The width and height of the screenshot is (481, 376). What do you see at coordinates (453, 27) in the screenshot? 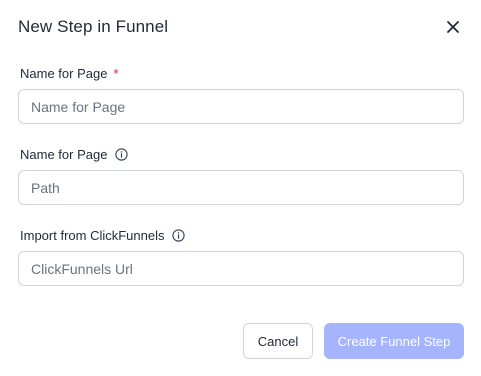
I see `close-icon` at bounding box center [453, 27].